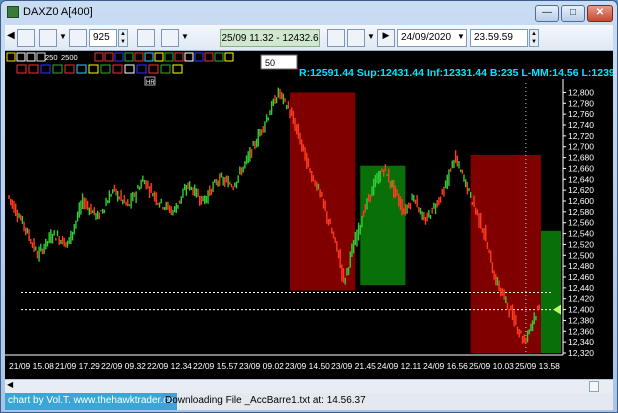 The width and height of the screenshot is (618, 413). Describe the element at coordinates (58, 12) in the screenshot. I see `window-title: DAXZ0 A[400]` at that location.